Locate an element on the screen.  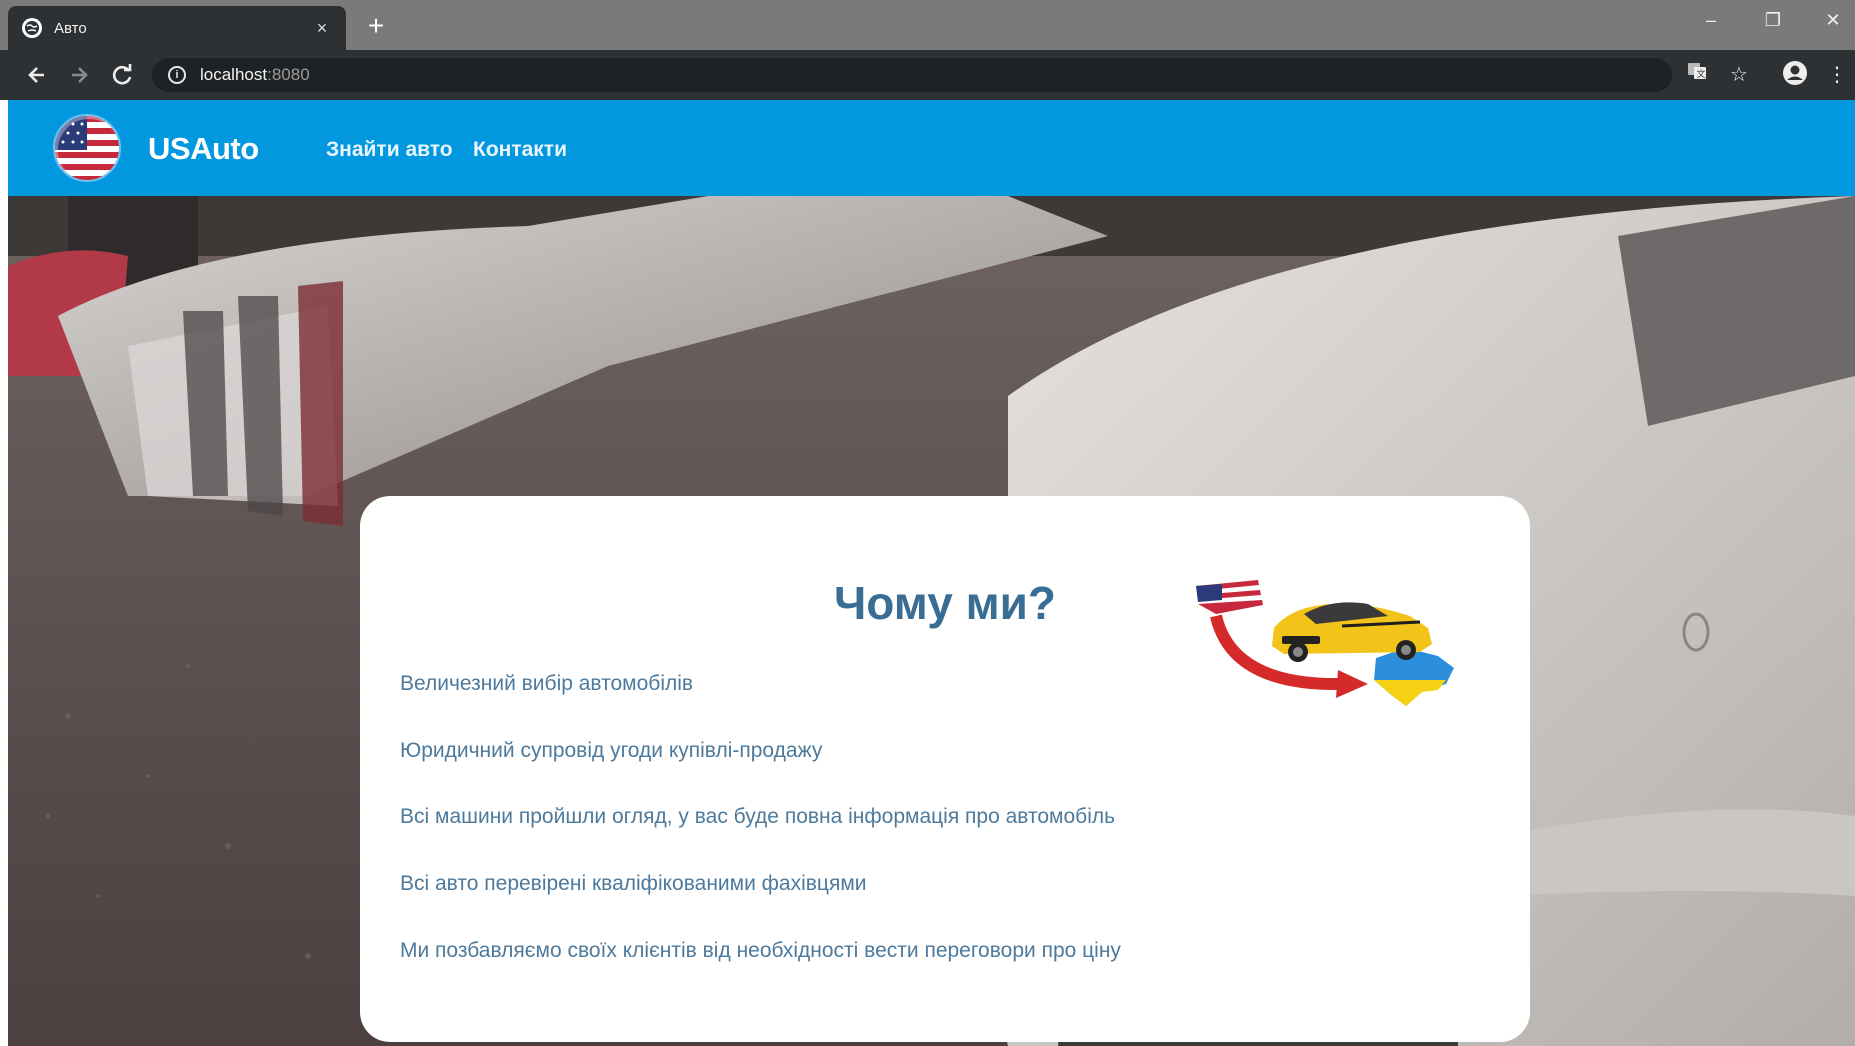
nav-link-find-car: Знайти авто is located at coordinates (389, 150).